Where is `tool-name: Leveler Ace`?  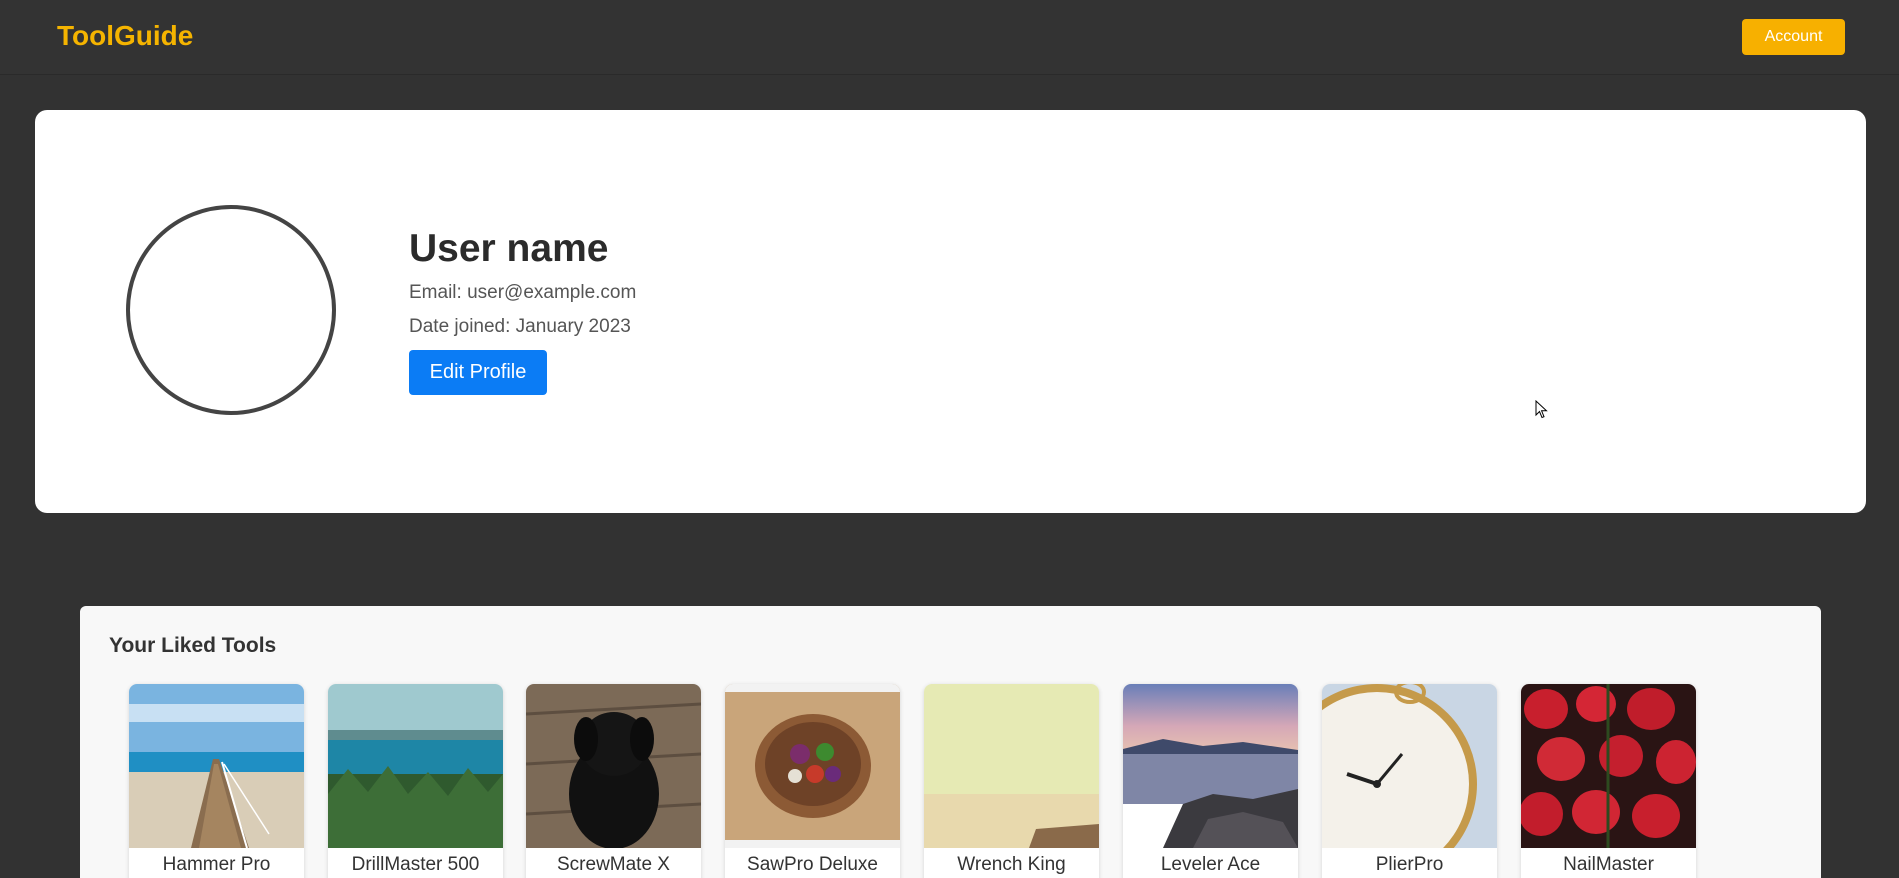 tool-name: Leveler Ace is located at coordinates (1210, 864).